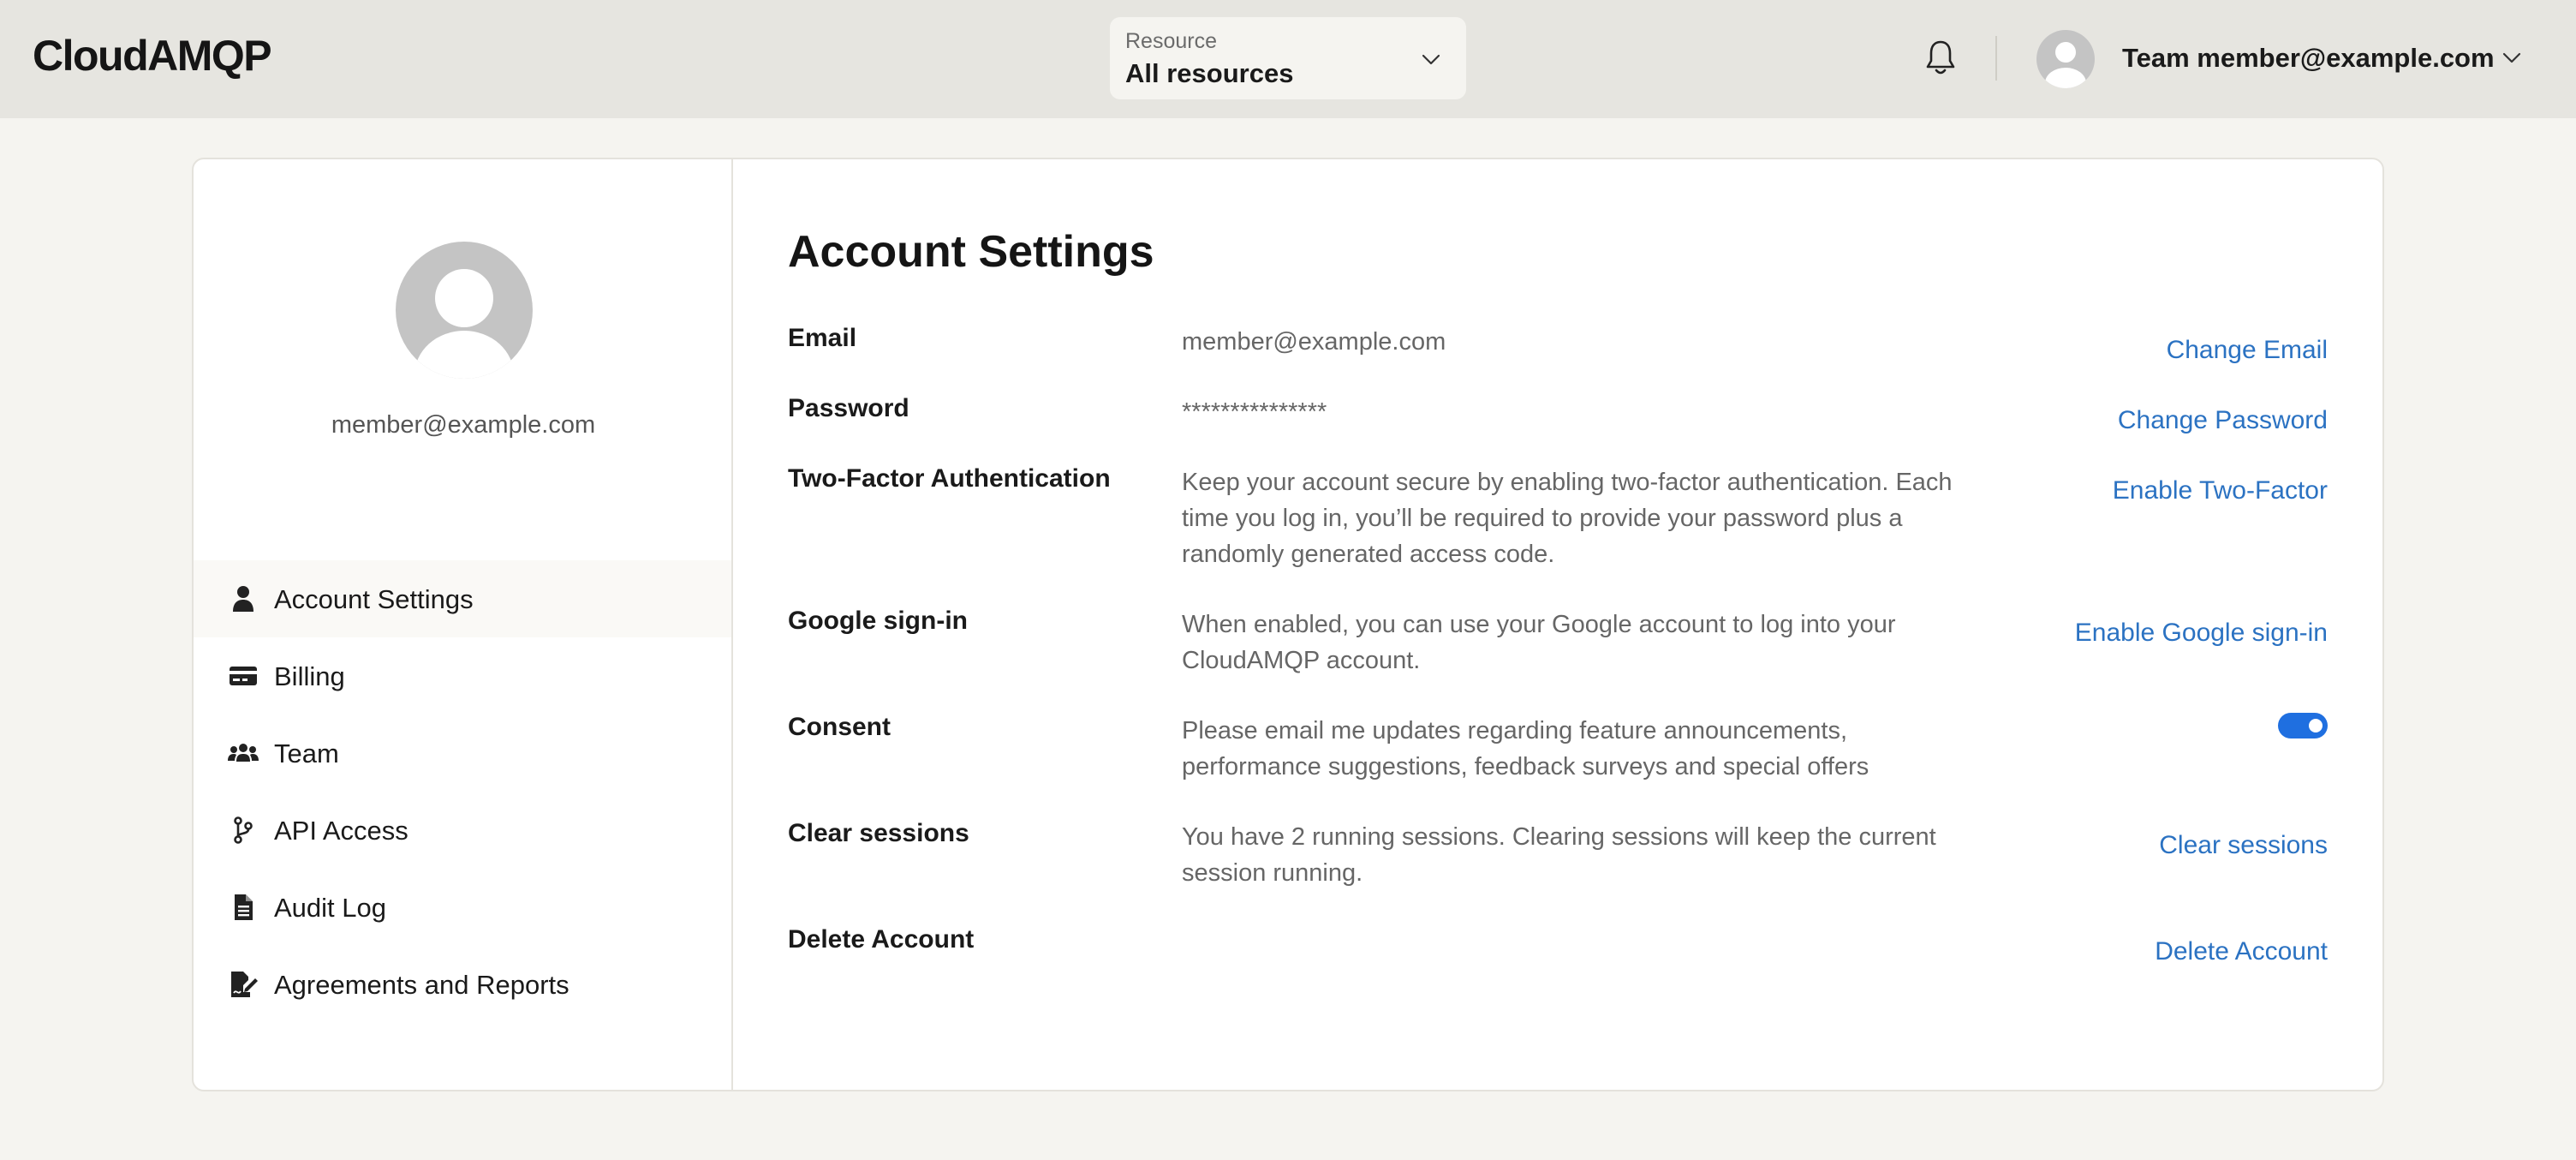 The image size is (2576, 1160). Describe the element at coordinates (463, 830) in the screenshot. I see `sidebar-item-api-access: API Access` at that location.